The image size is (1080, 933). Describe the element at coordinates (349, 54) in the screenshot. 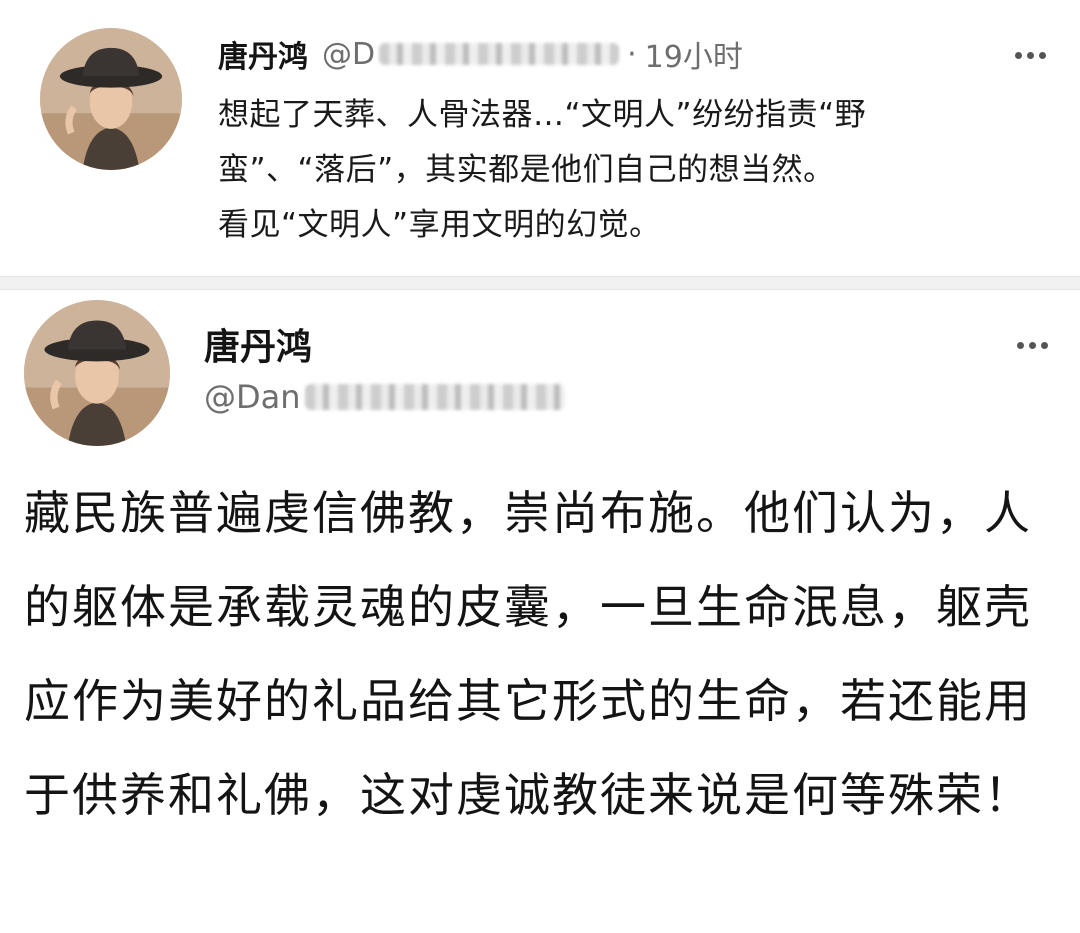

I see `handle-text: @D` at that location.